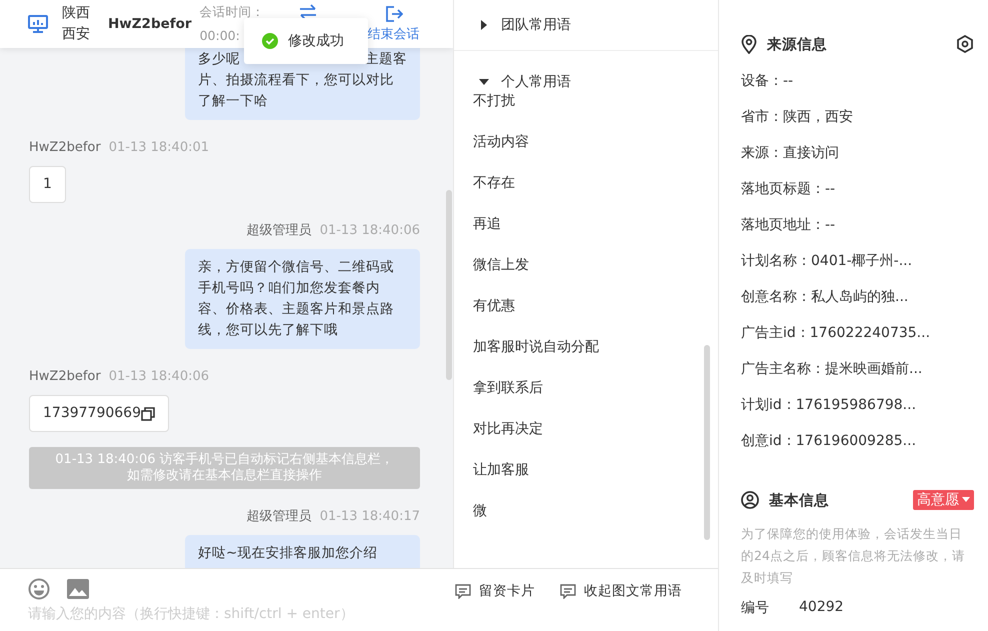 The height and width of the screenshot is (631, 988). Describe the element at coordinates (39, 589) in the screenshot. I see `emoji-icon` at that location.